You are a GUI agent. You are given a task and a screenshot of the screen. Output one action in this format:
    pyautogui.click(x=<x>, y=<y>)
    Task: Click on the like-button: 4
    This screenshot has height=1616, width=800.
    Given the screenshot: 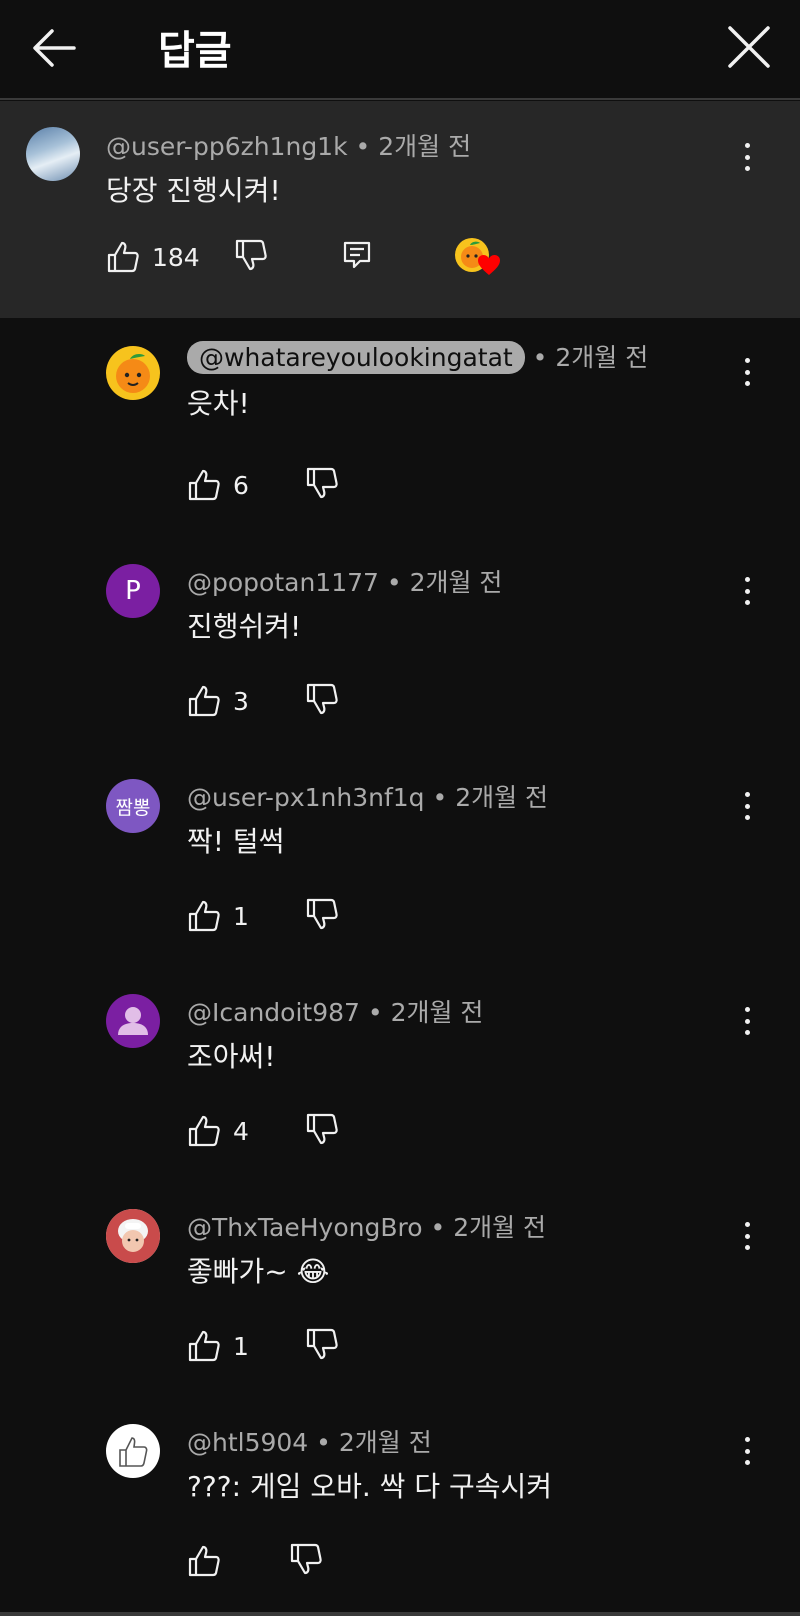 What is the action you would take?
    pyautogui.click(x=218, y=1131)
    